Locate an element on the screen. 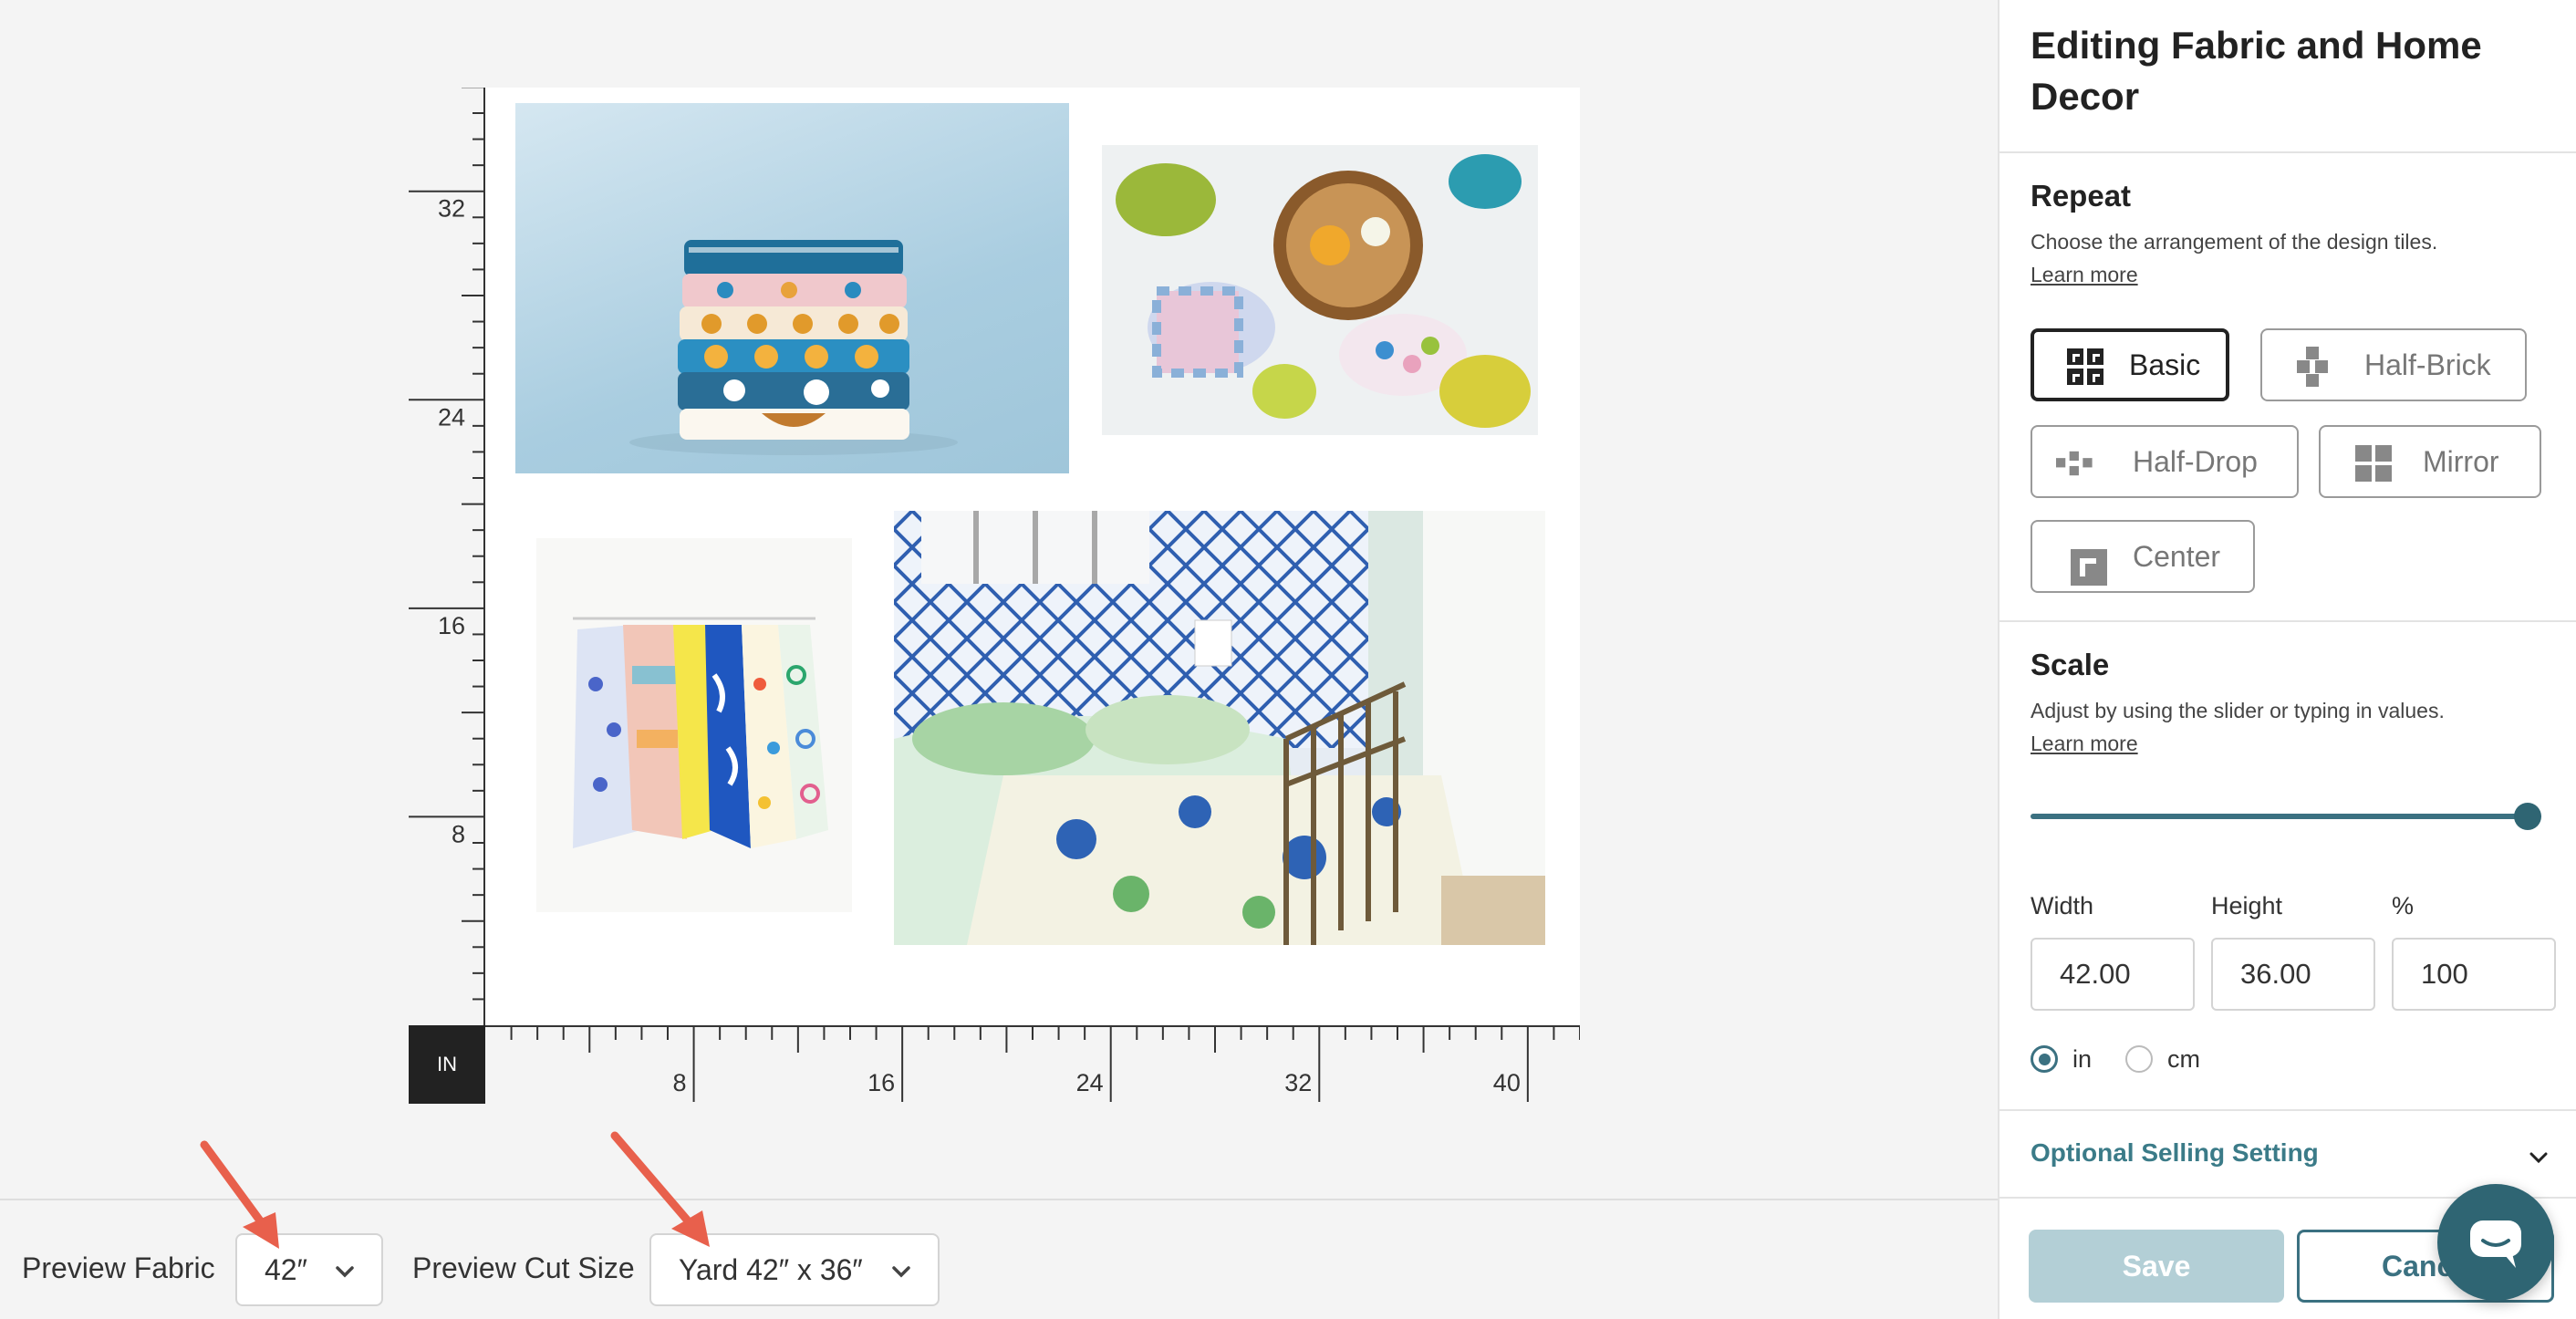  horizontal-ruler: 8 16 24 32 40 is located at coordinates (1032, 1063).